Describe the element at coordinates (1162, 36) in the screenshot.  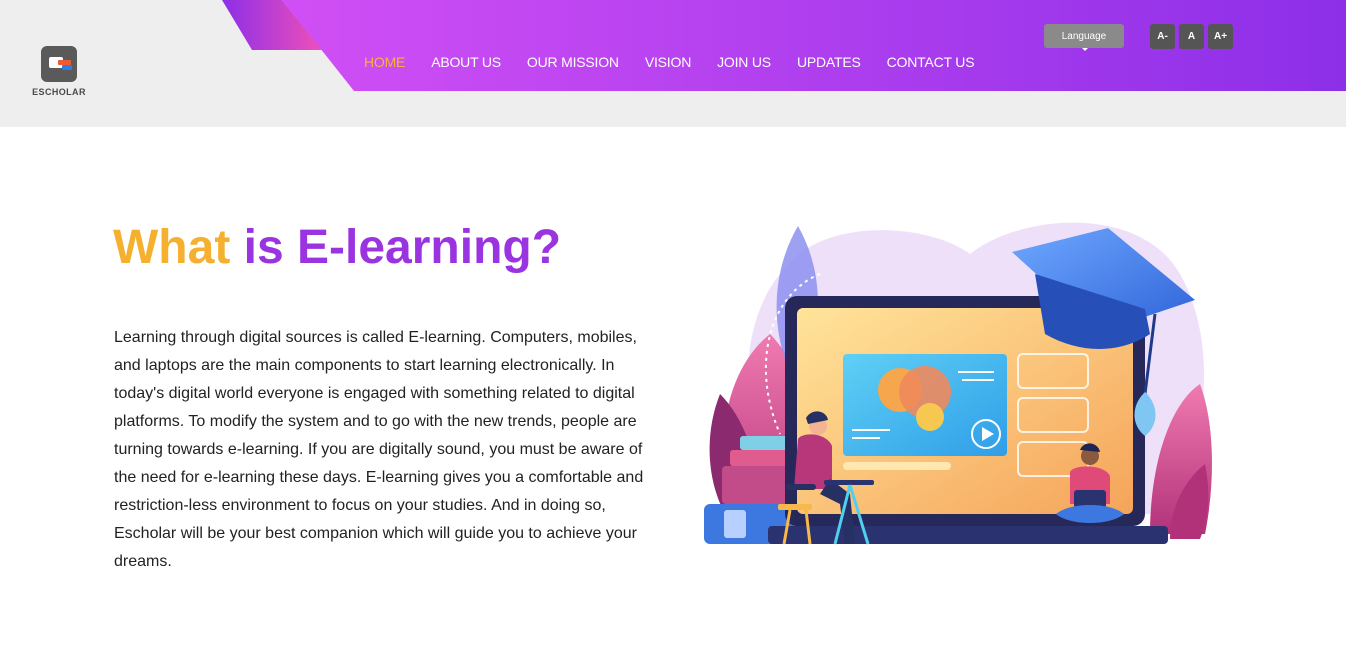
I see `font-decrease-button: A-` at that location.